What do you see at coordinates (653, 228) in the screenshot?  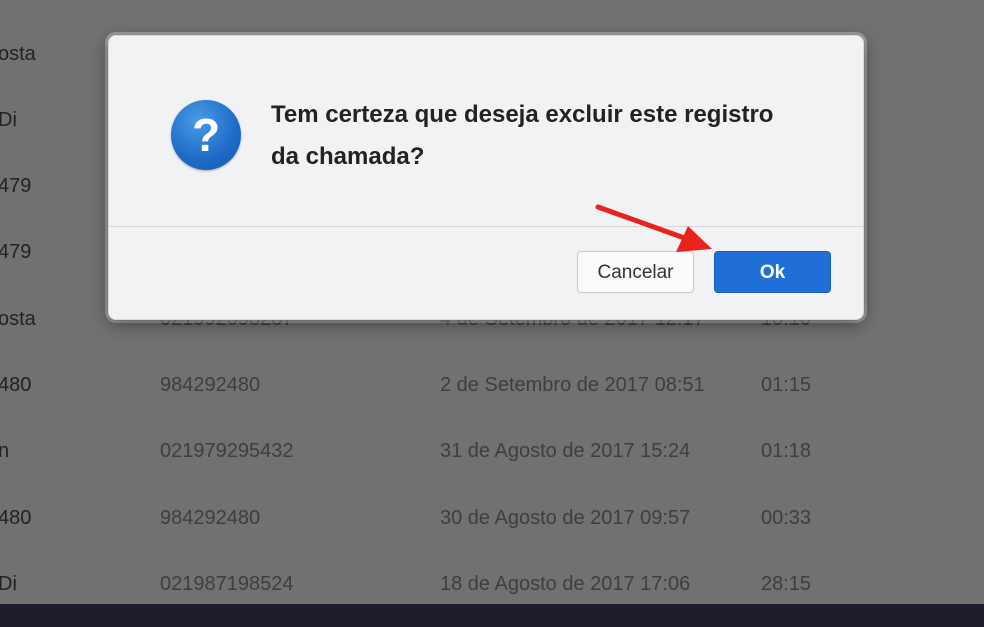 I see `annotation-arrow-icon` at bounding box center [653, 228].